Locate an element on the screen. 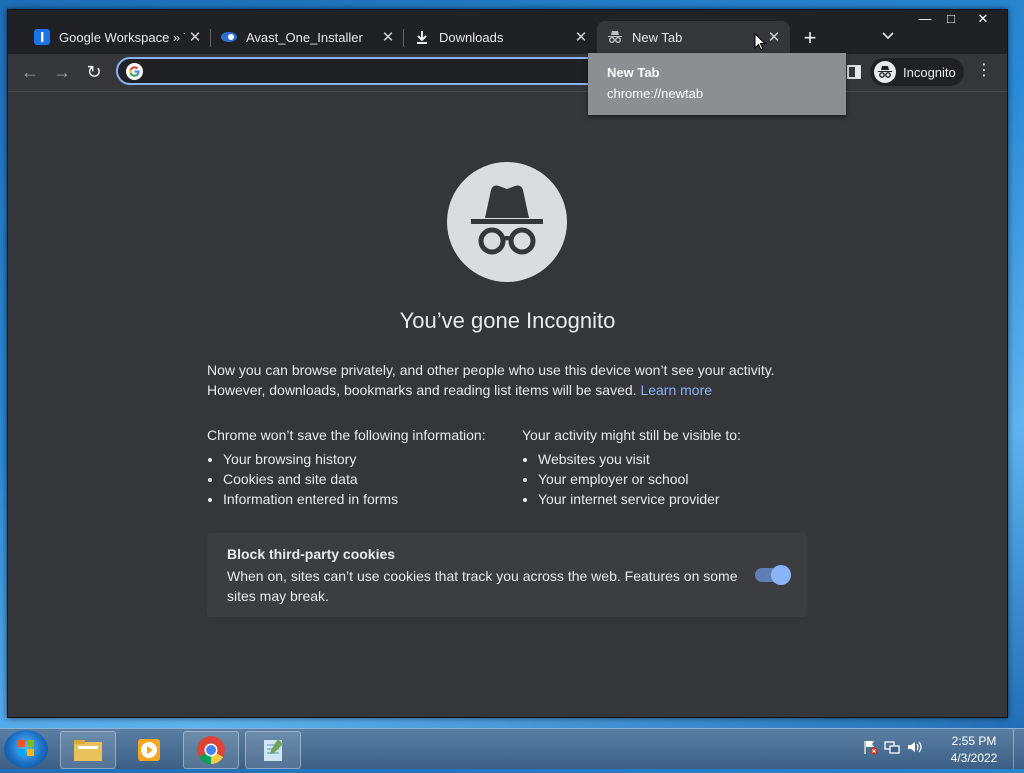 The image size is (1024, 773). forward-button: → is located at coordinates (62, 72).